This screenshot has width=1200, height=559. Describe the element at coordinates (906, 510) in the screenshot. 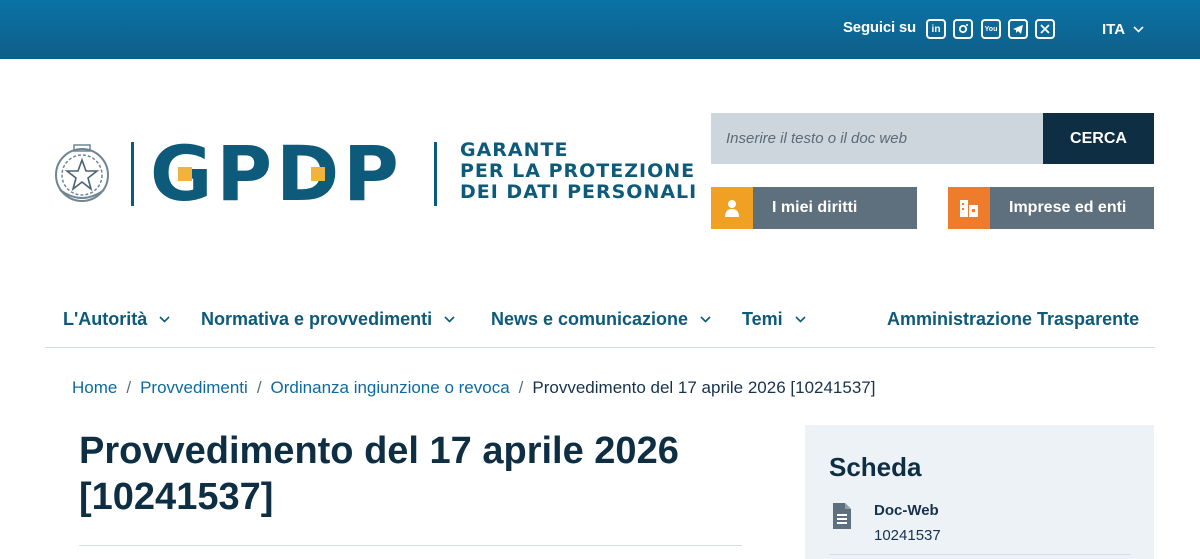

I see `doc-web-label: Doc-Web` at that location.